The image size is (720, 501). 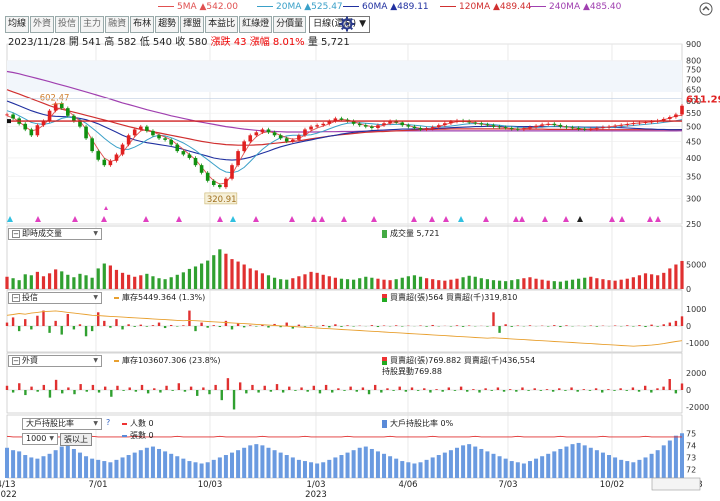 I want to click on settings-gear-icon, so click(x=347, y=24).